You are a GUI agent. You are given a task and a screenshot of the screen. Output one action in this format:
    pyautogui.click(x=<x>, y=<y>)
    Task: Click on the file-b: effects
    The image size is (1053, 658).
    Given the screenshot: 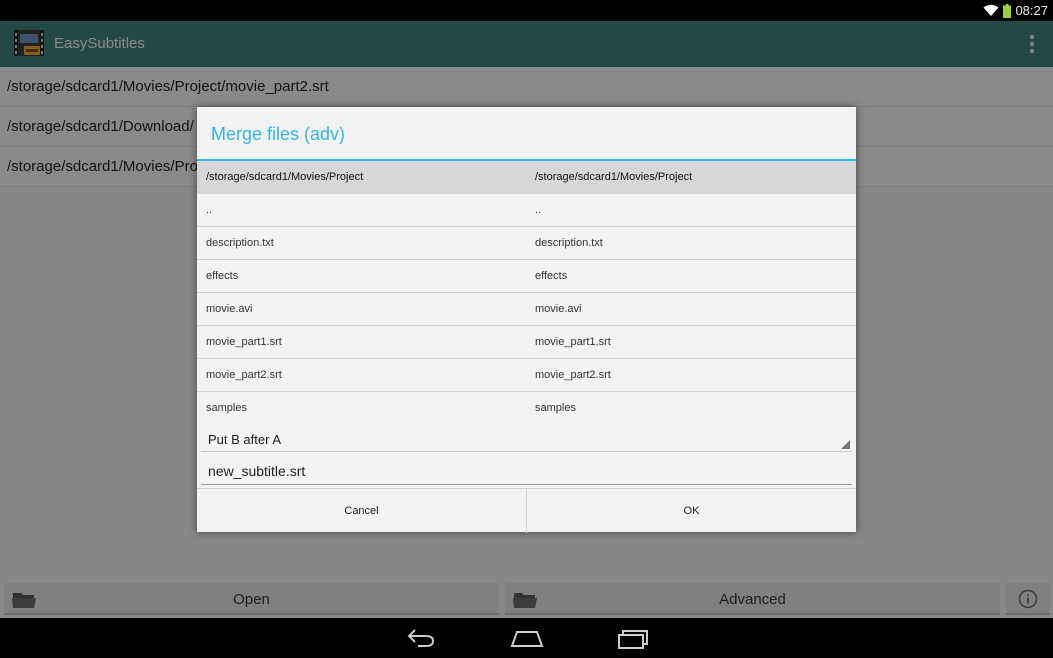 What is the action you would take?
    pyautogui.click(x=551, y=276)
    